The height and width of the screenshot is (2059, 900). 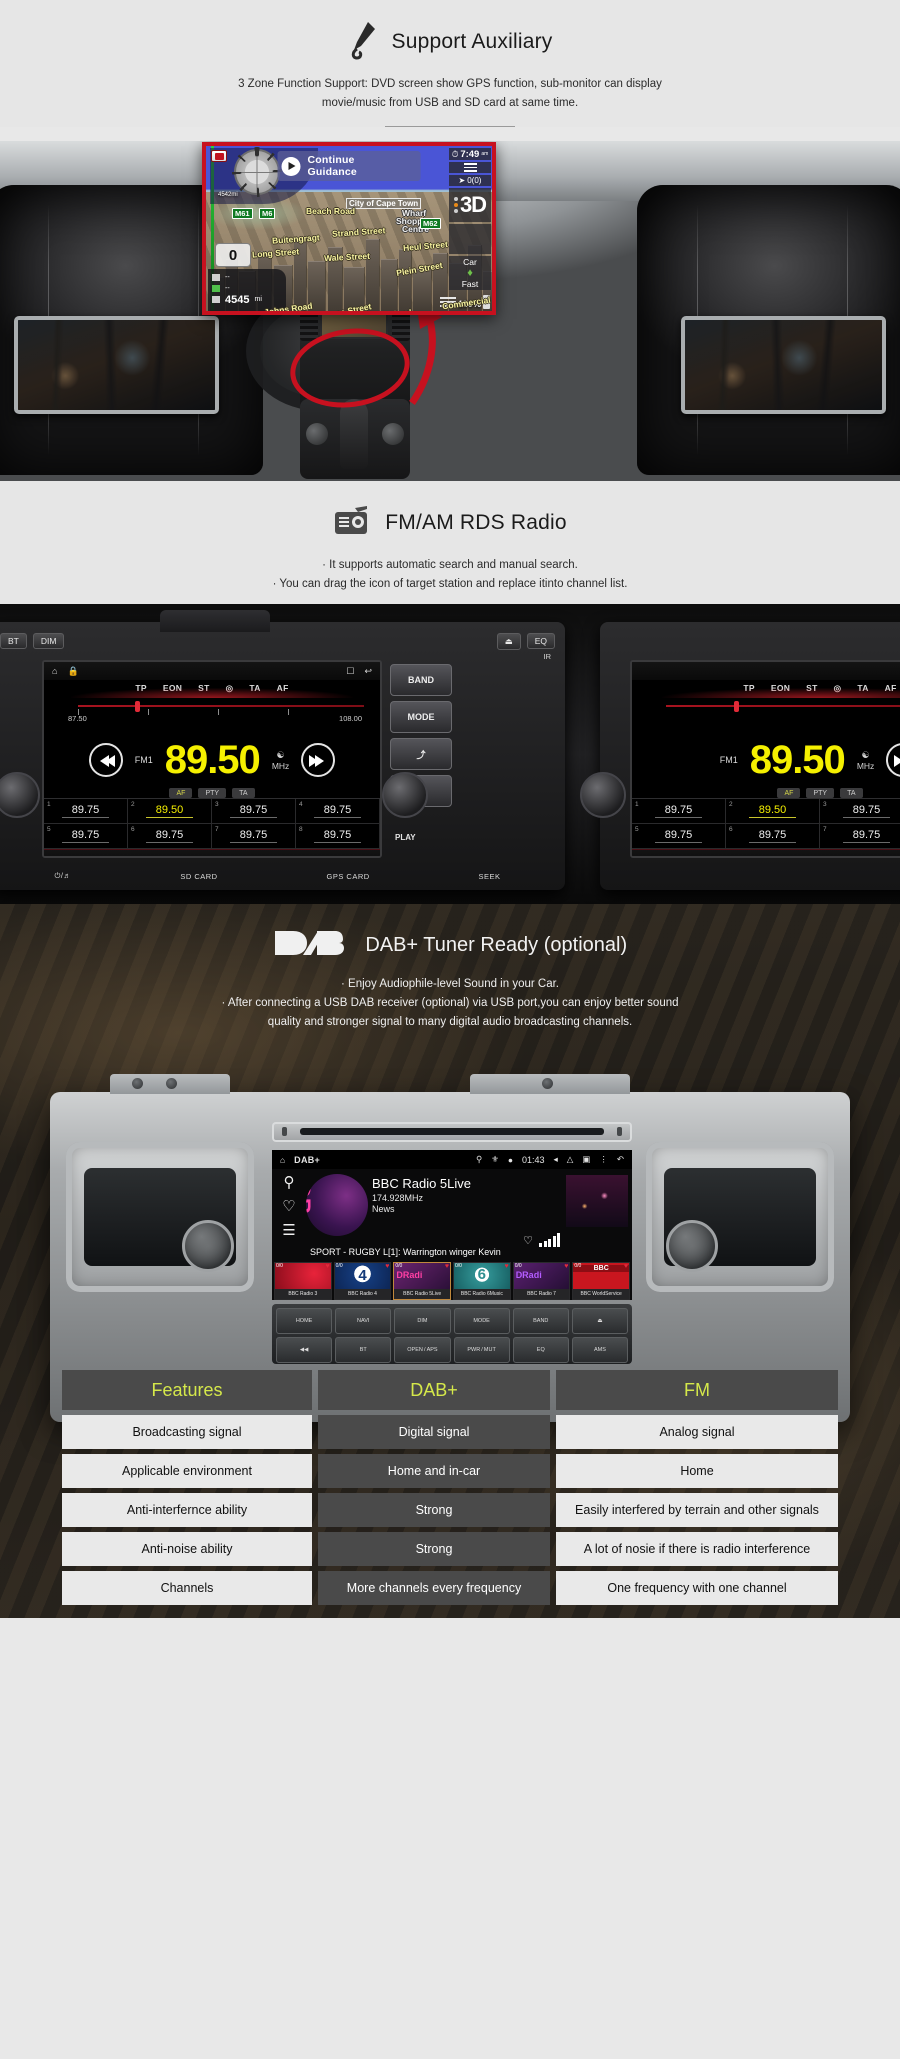 What do you see at coordinates (736, 706) in the screenshot?
I see `tuner2-handle` at bounding box center [736, 706].